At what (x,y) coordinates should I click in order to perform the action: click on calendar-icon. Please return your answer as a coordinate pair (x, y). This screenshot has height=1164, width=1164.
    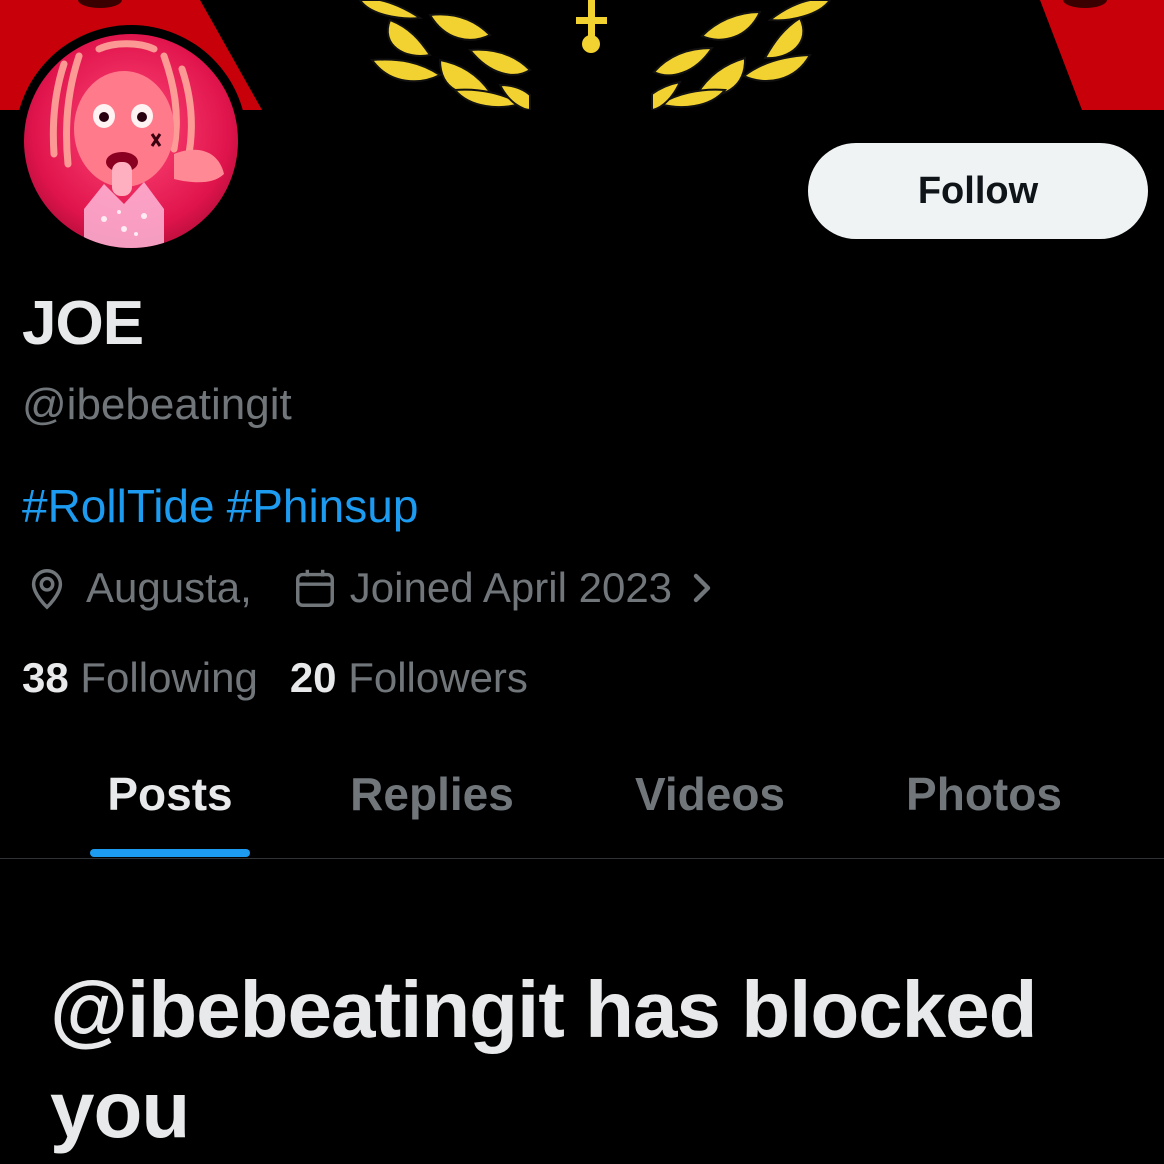
    Looking at the image, I should click on (315, 588).